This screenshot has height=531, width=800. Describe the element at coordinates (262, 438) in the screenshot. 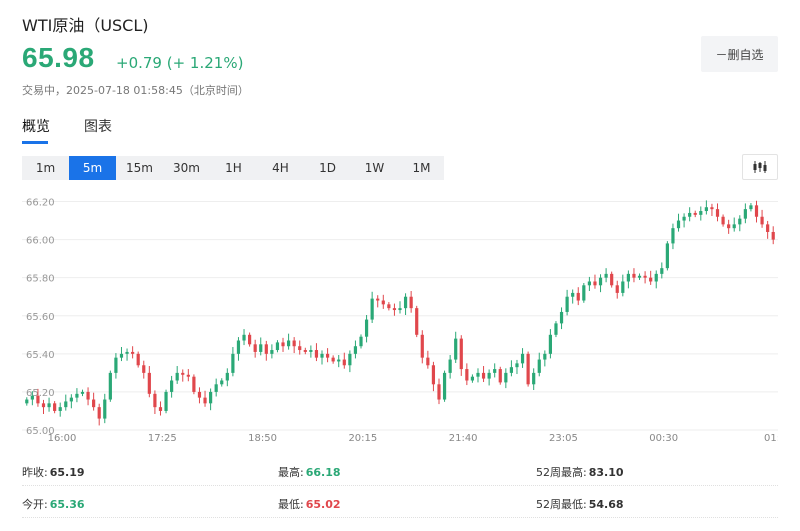

I see `x-tick-label: 18:50` at that location.